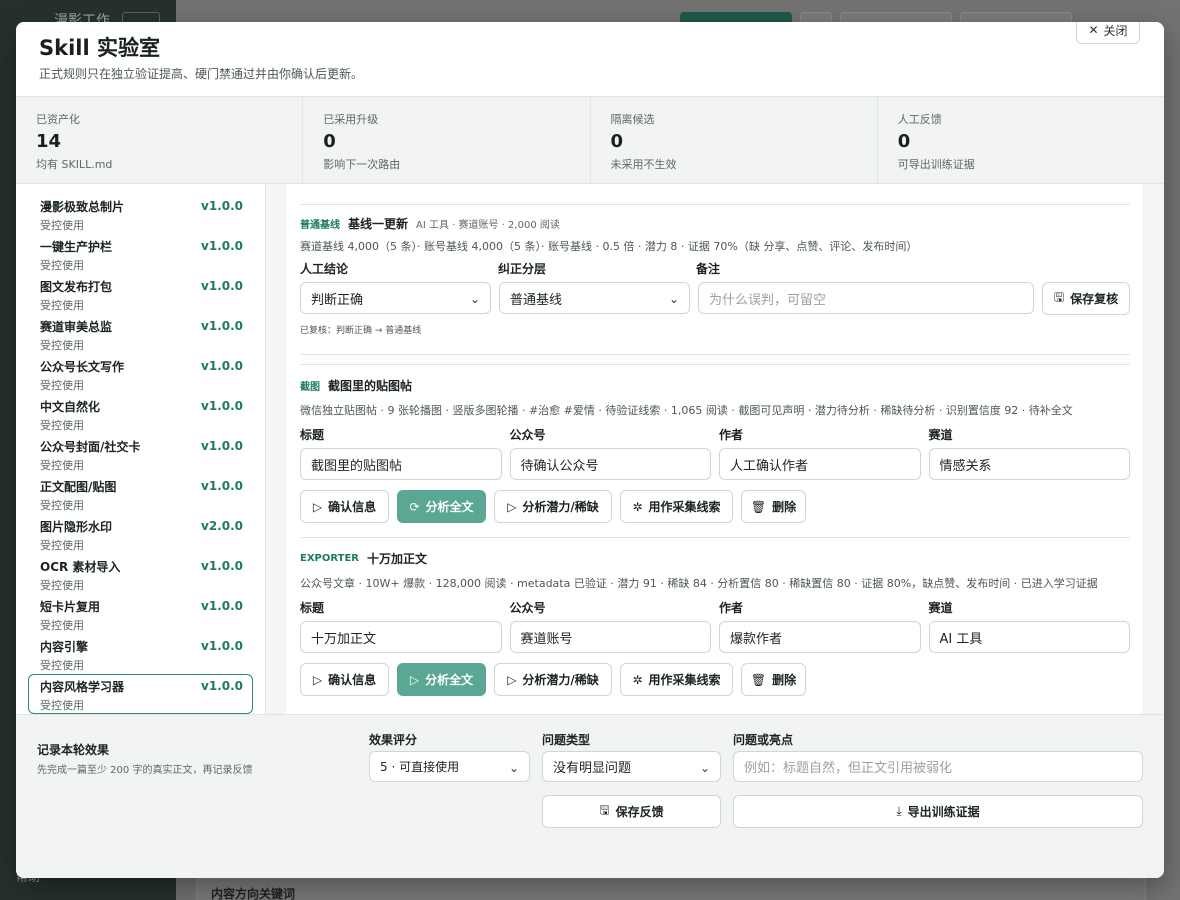 Image resolution: width=1180 pixels, height=900 pixels. Describe the element at coordinates (449, 766) in the screenshot. I see `score-select: 5 · 可直接使用 ⌄` at that location.